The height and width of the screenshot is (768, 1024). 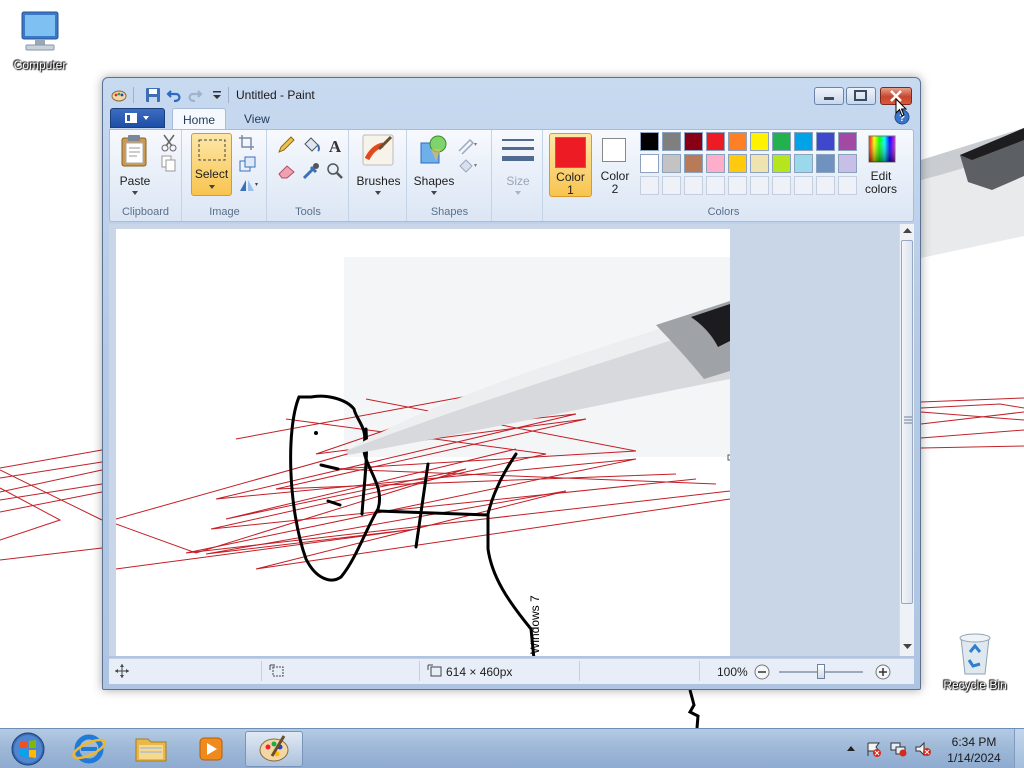 What do you see at coordinates (169, 164) in the screenshot?
I see `copy-icon` at bounding box center [169, 164].